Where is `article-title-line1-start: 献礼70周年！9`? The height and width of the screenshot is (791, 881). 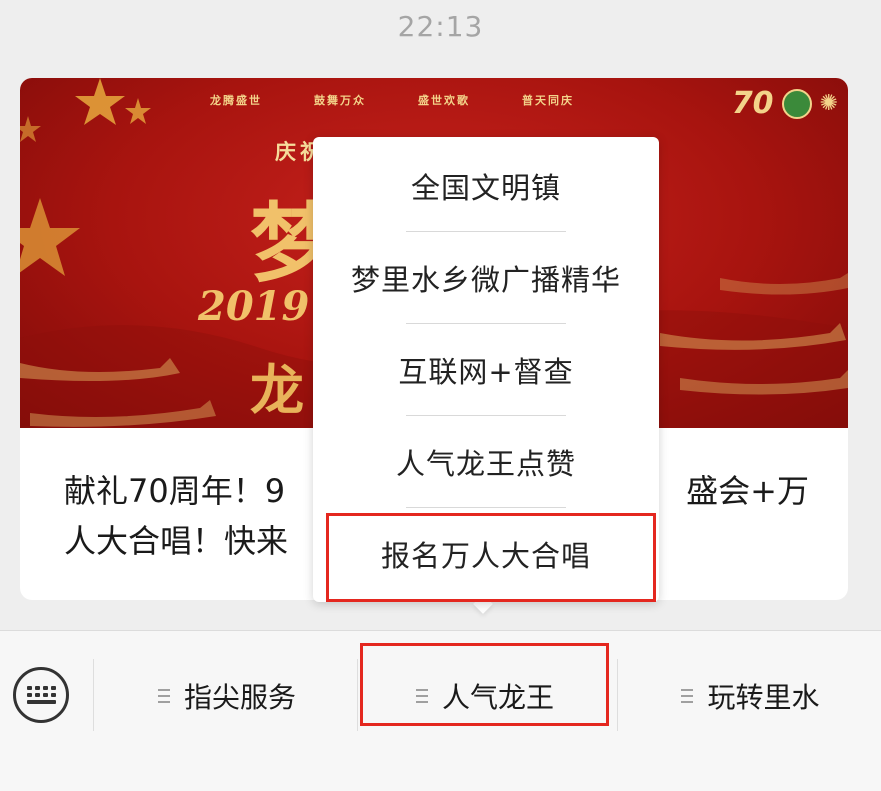 article-title-line1-start: 献礼70周年！9 is located at coordinates (175, 491).